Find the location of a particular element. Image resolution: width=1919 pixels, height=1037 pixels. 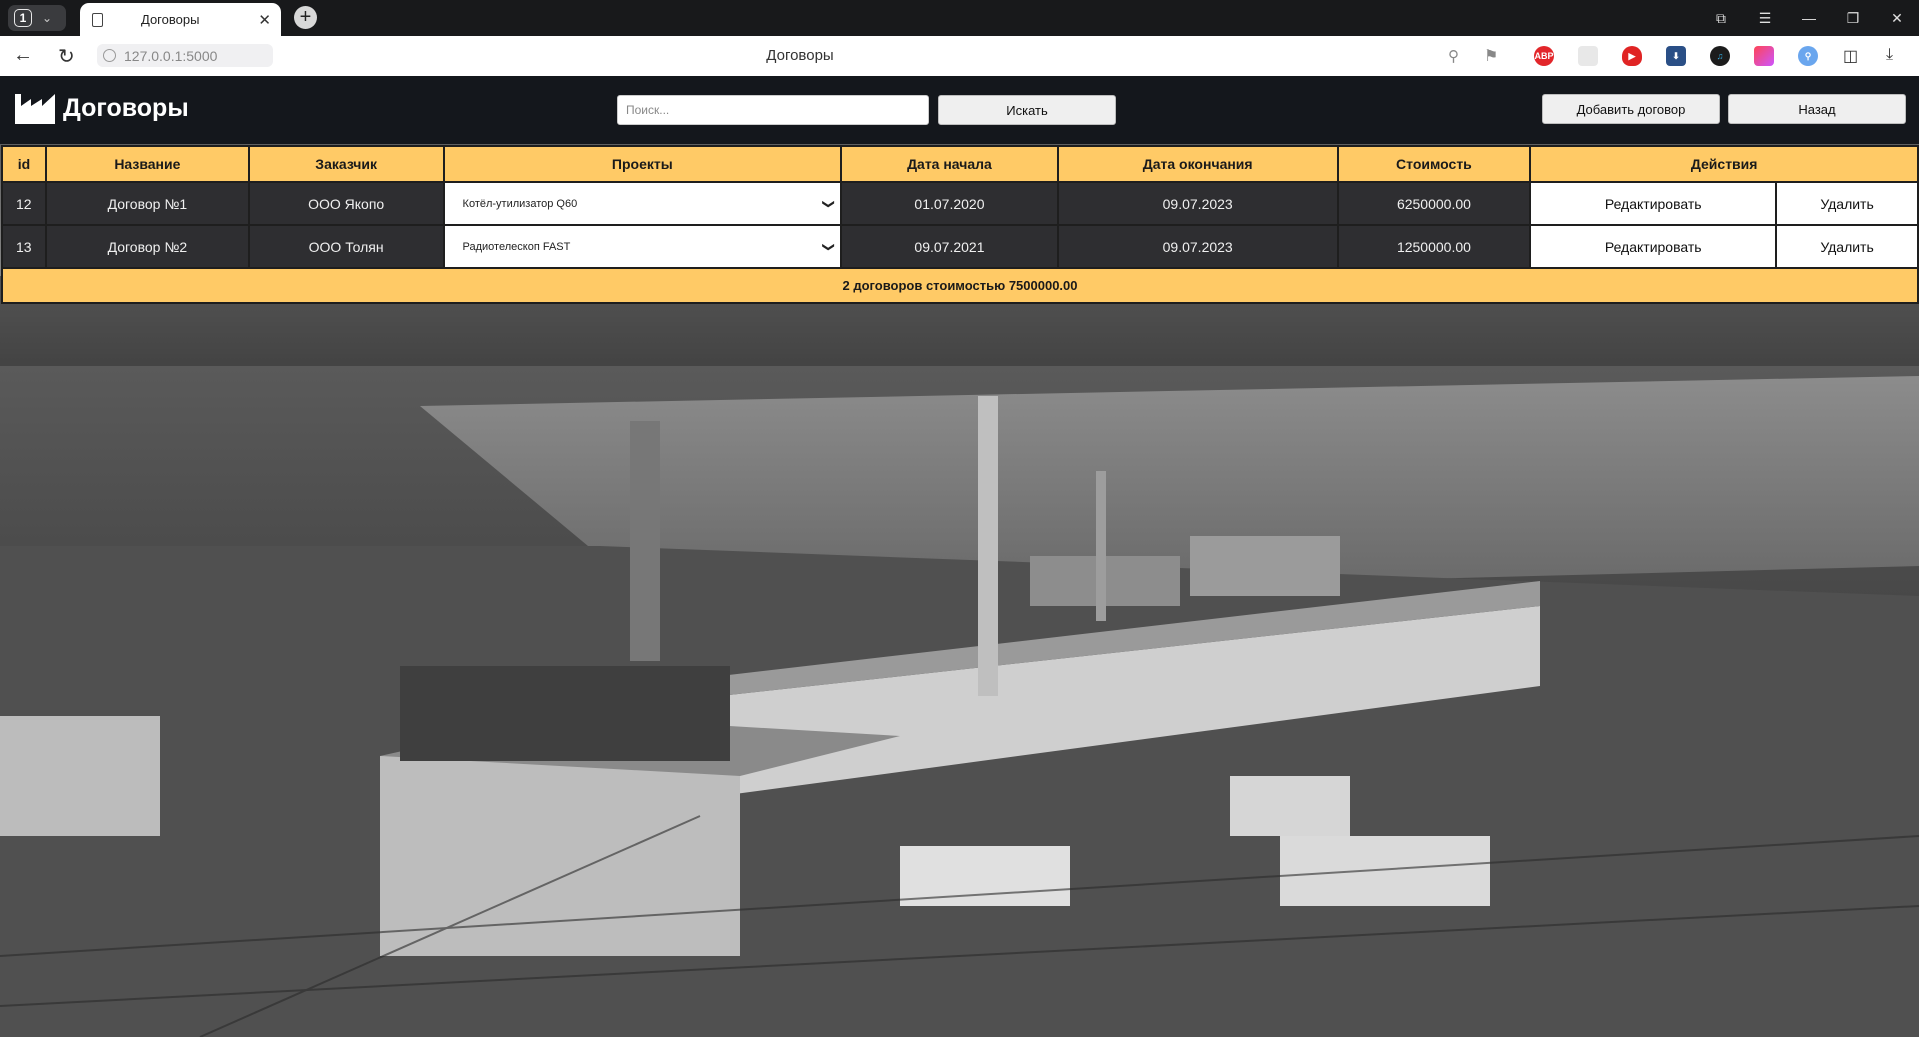

chevron-down-icon: ⌄ is located at coordinates (47, 18).